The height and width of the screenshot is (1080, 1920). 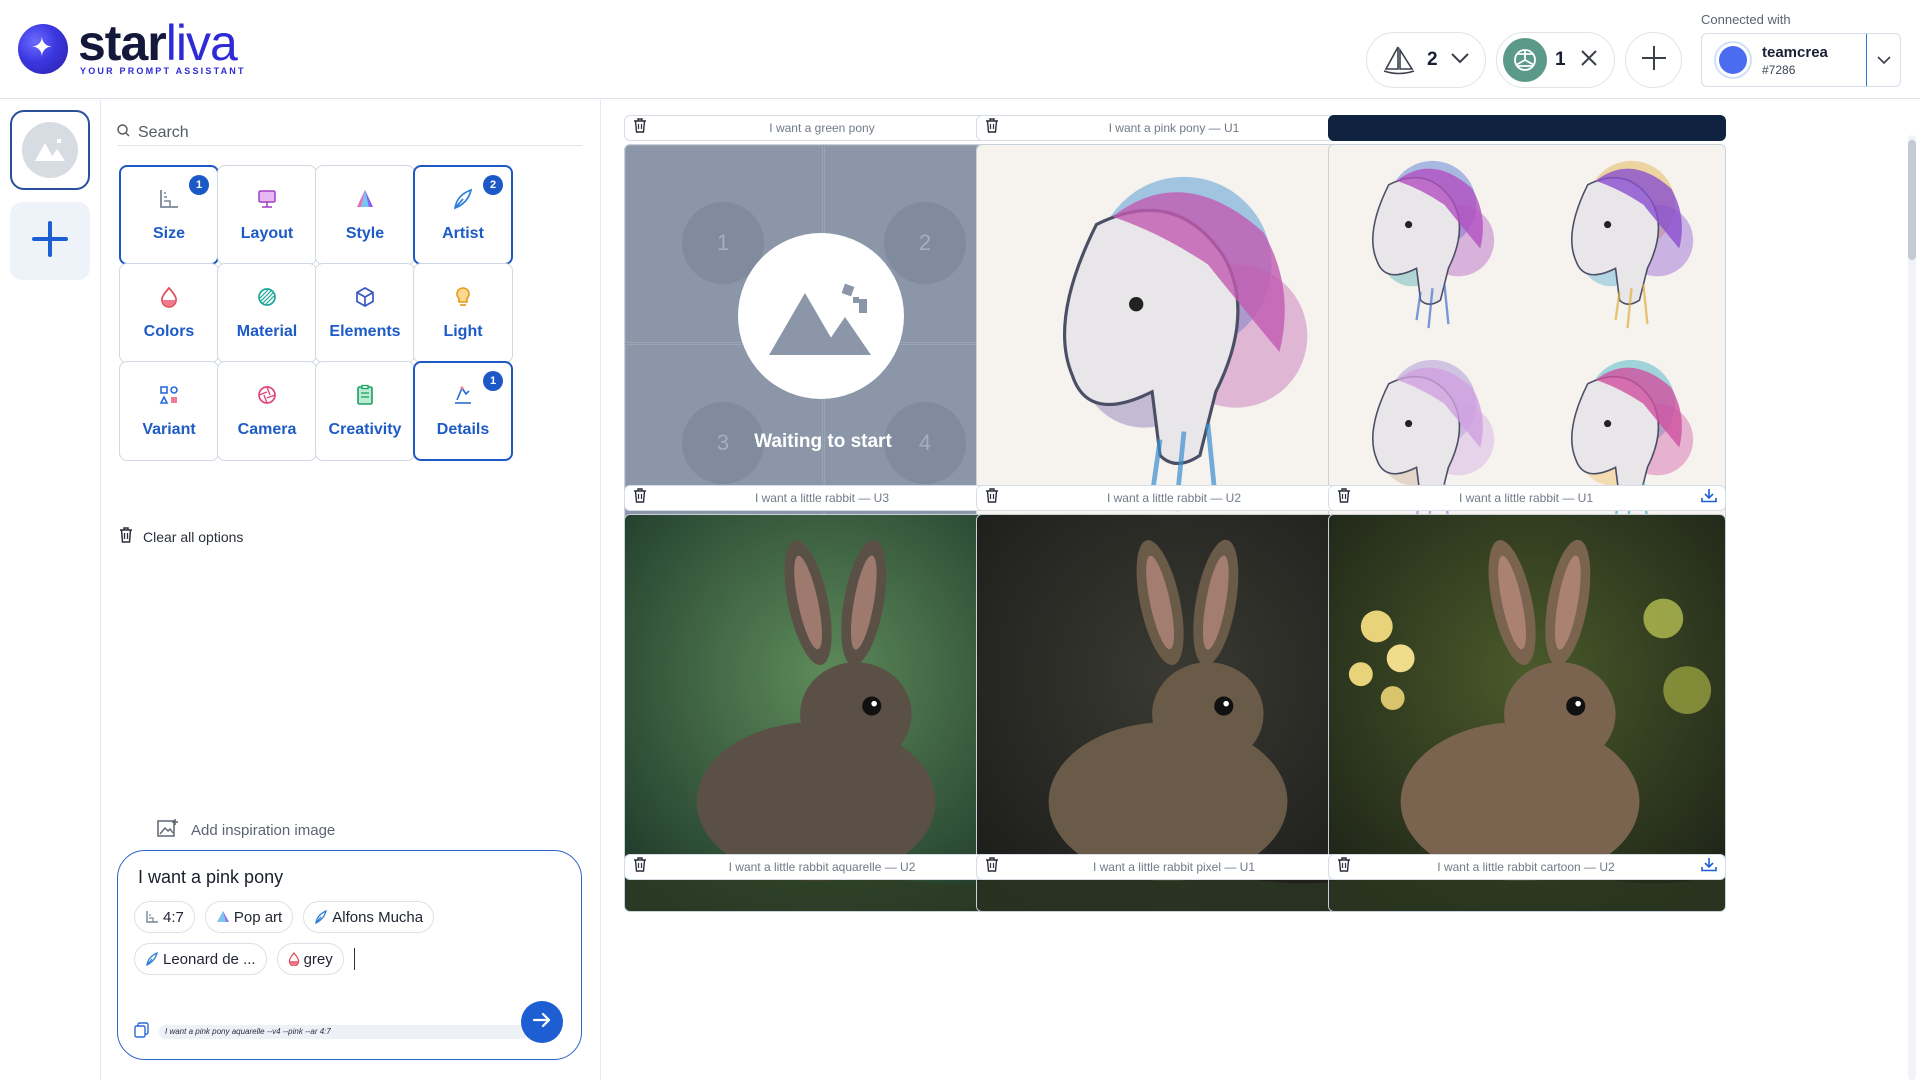 What do you see at coordinates (1555, 60) in the screenshot?
I see `chatgpt-selector: 1` at bounding box center [1555, 60].